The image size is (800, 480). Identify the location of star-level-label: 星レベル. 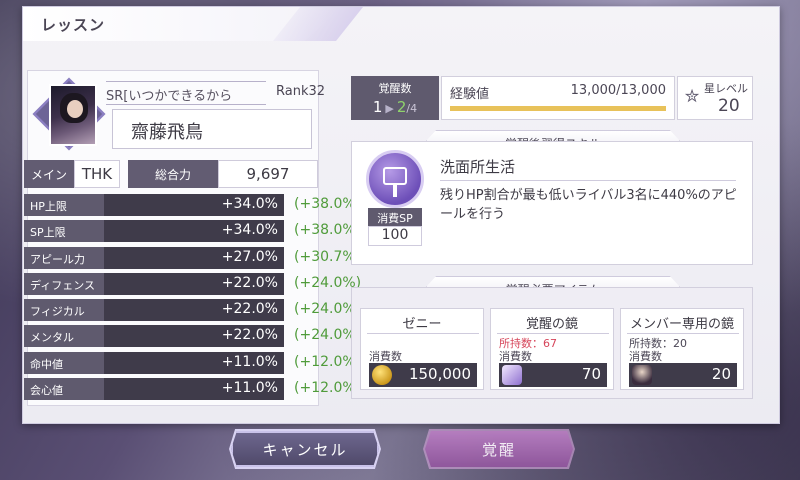
(726, 88).